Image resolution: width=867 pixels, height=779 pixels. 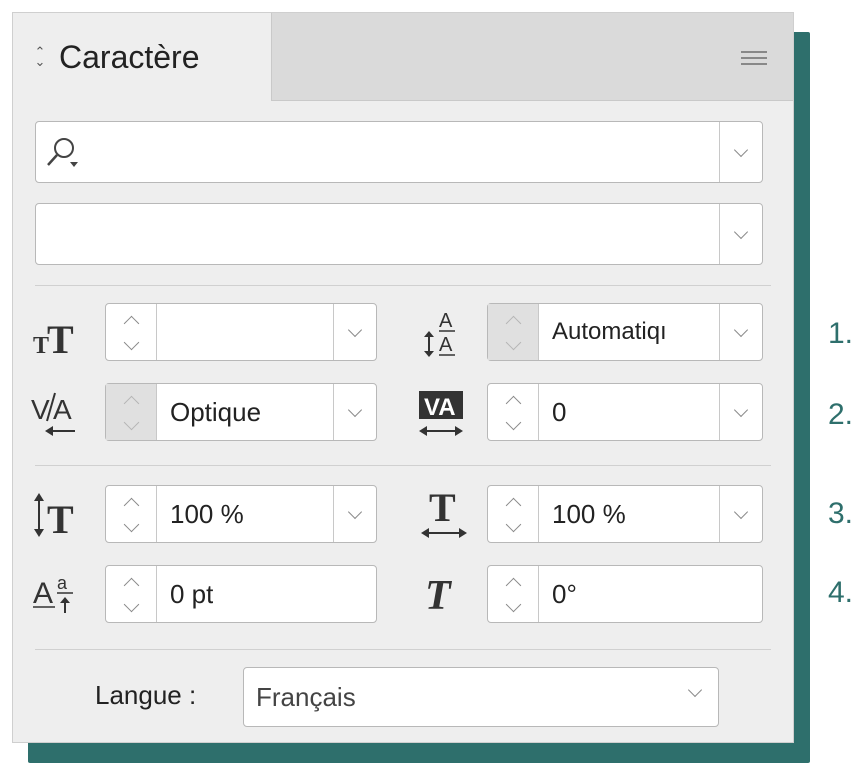 What do you see at coordinates (241, 332) in the screenshot?
I see `font-size-field` at bounding box center [241, 332].